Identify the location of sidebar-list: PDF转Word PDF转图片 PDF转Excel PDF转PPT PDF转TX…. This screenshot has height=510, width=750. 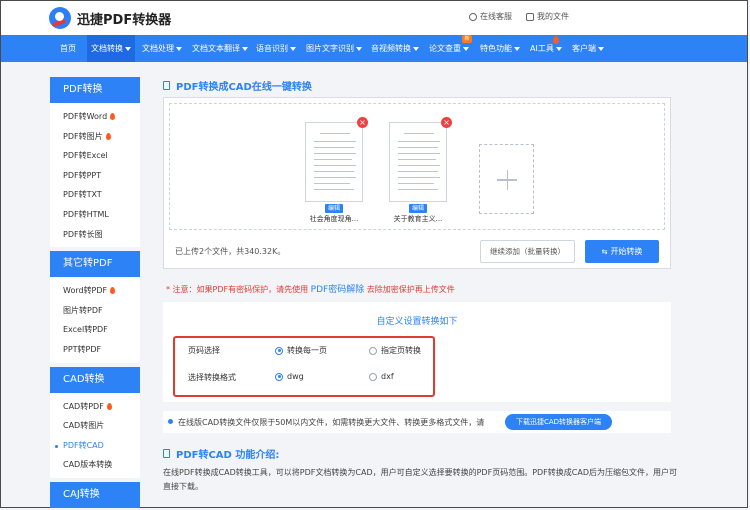
(95, 175).